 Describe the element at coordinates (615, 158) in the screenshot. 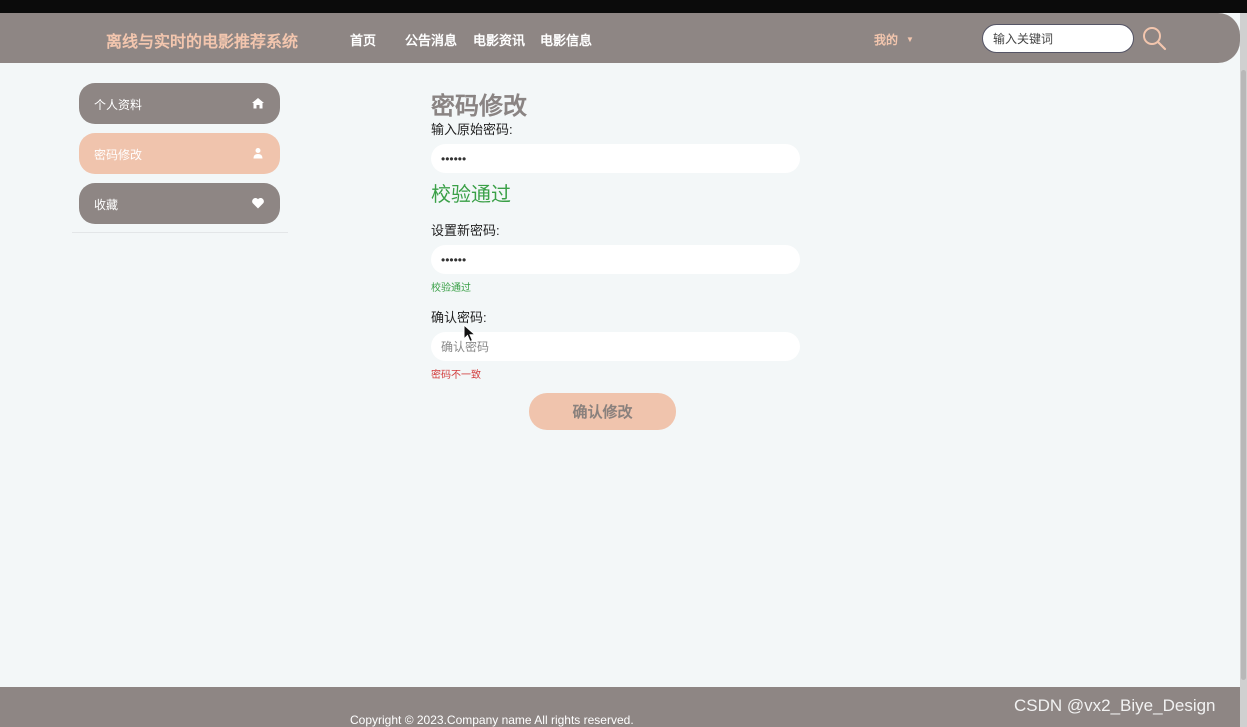

I see `old-password-field` at that location.